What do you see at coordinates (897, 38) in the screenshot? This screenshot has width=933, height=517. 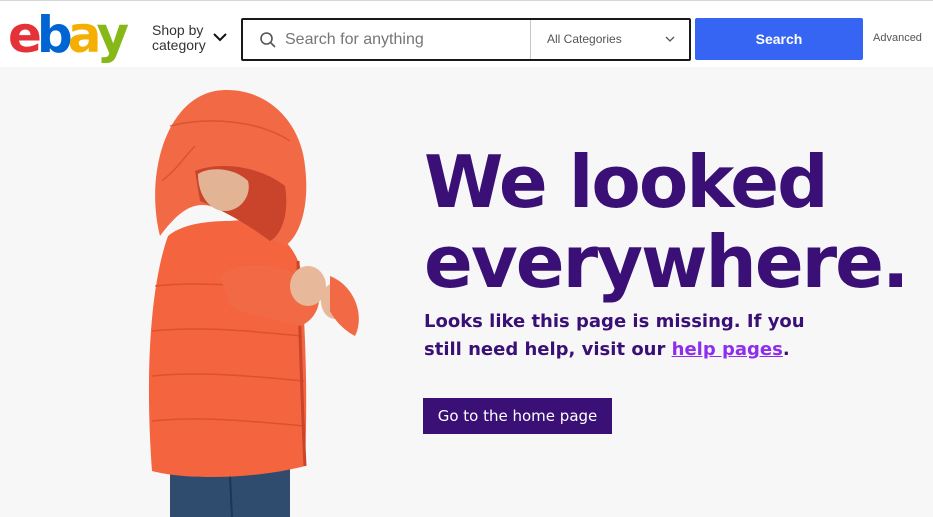 I see `advanced-search-link: Advanced` at bounding box center [897, 38].